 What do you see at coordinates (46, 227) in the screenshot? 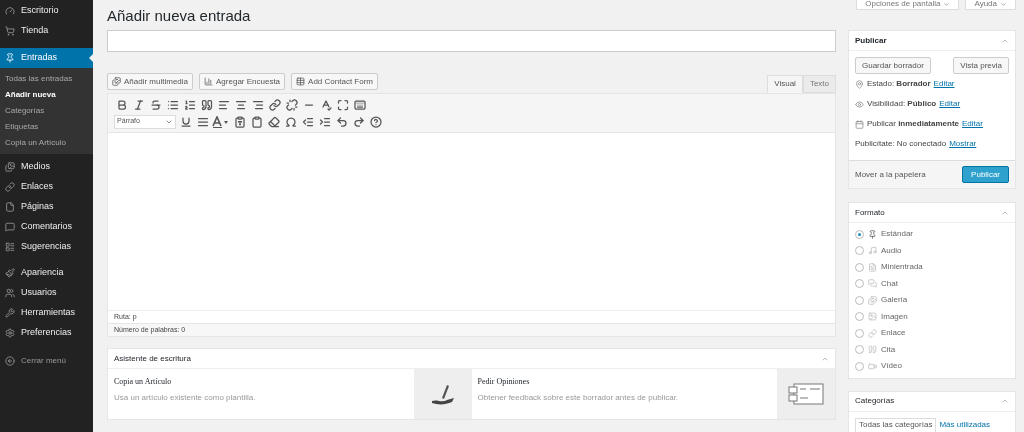
I see `menu-item: Comentarios` at bounding box center [46, 227].